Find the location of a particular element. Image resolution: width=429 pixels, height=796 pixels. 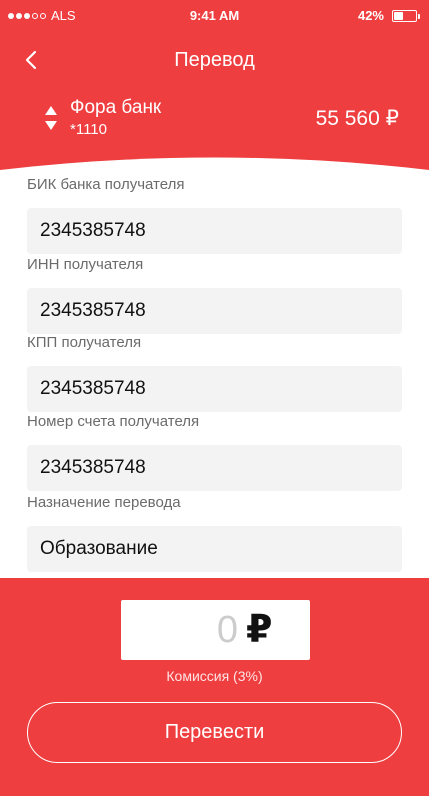

page-title: Перевод is located at coordinates (214, 60).